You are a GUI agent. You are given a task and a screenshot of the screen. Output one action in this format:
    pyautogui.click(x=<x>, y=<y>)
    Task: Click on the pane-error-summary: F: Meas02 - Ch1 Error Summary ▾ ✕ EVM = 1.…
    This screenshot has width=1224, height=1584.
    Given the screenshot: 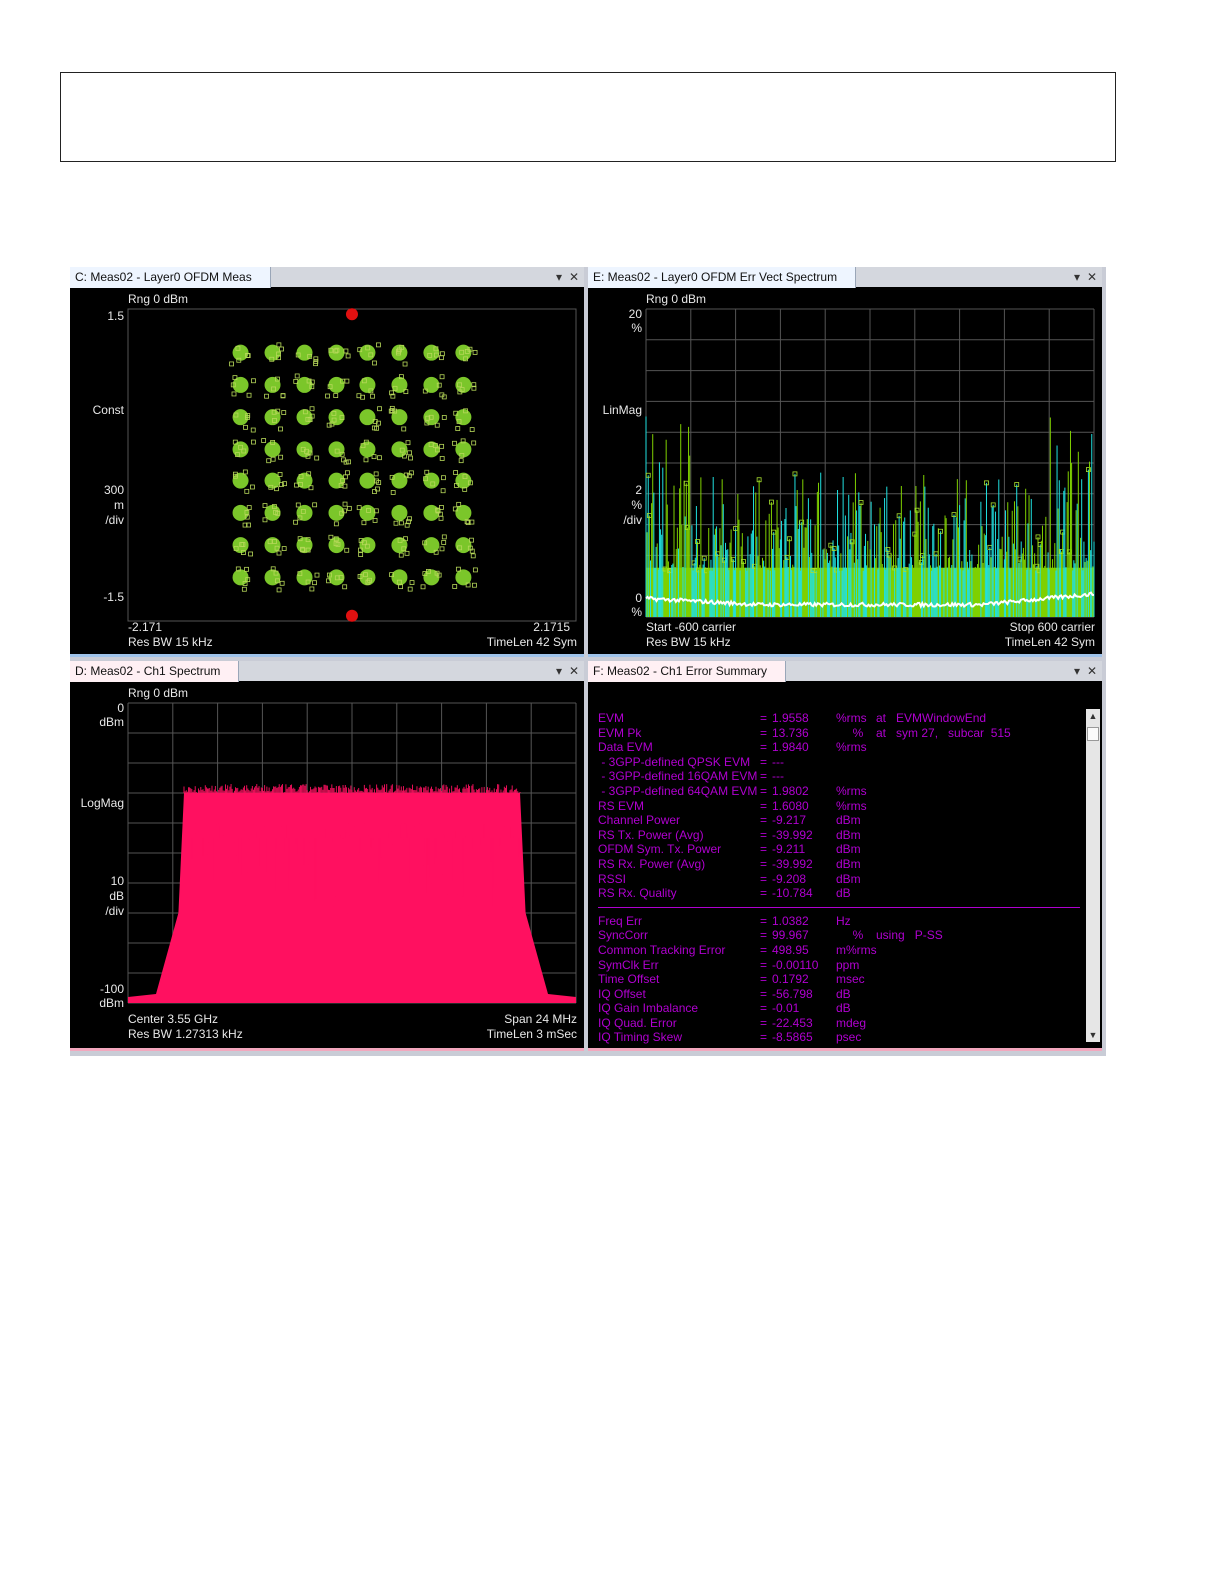 What is the action you would take?
    pyautogui.click(x=845, y=856)
    